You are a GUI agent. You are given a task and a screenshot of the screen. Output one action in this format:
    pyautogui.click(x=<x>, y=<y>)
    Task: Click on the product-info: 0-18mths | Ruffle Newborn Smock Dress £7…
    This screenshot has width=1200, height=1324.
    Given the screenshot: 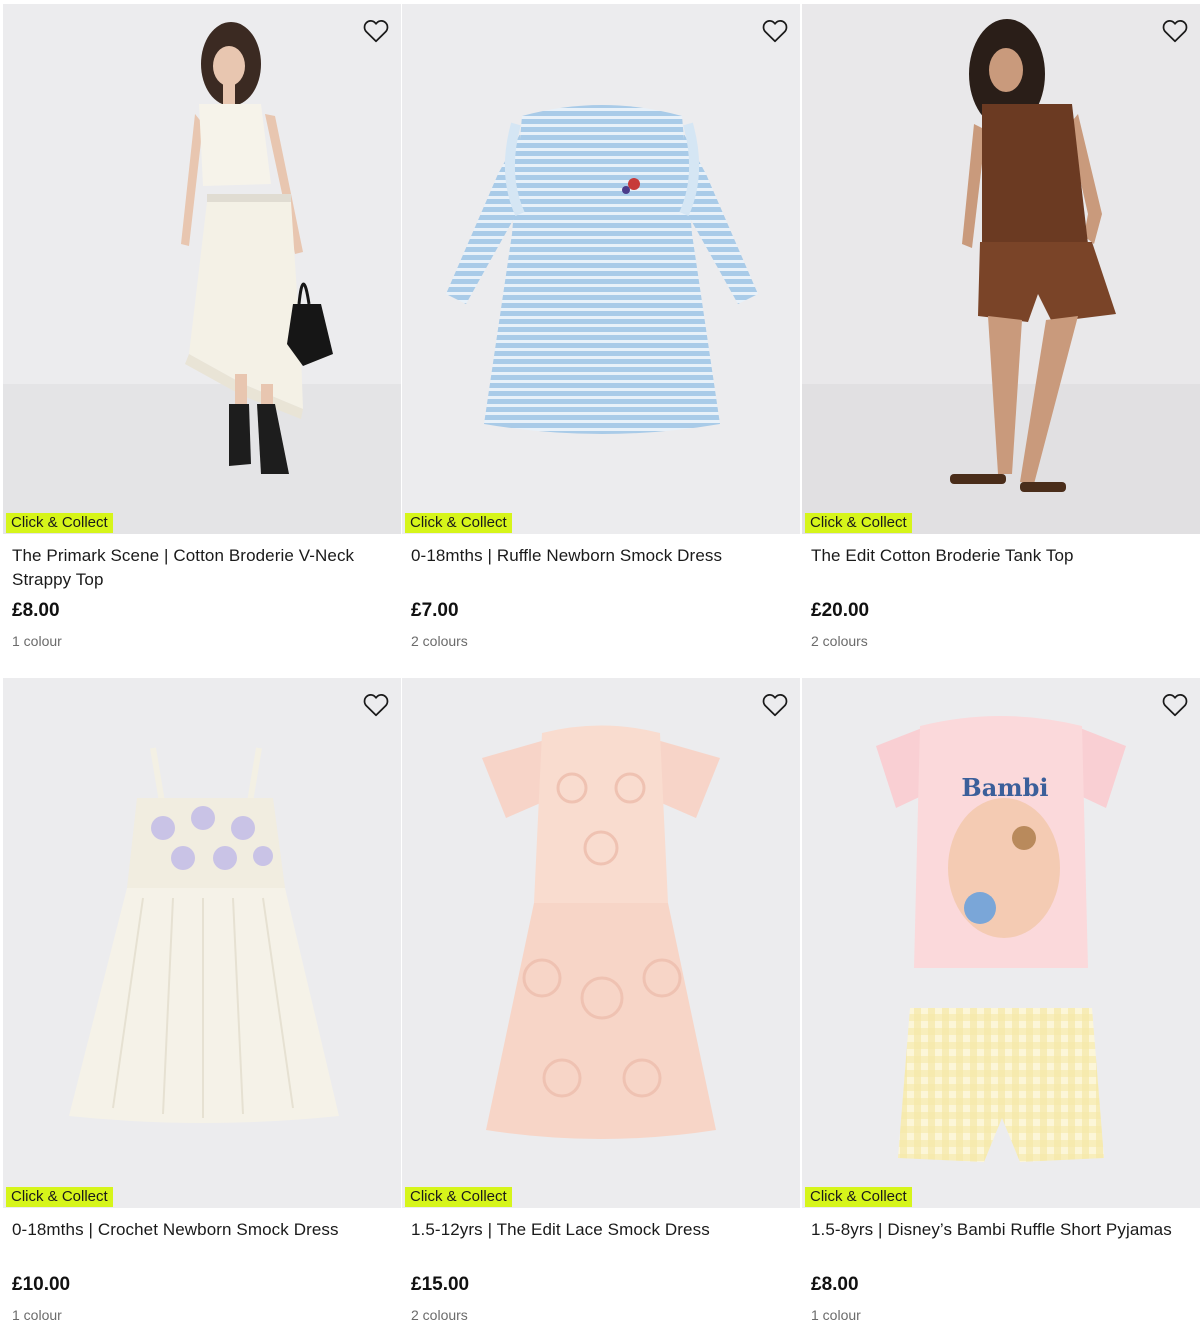 What is the action you would take?
    pyautogui.click(x=601, y=592)
    